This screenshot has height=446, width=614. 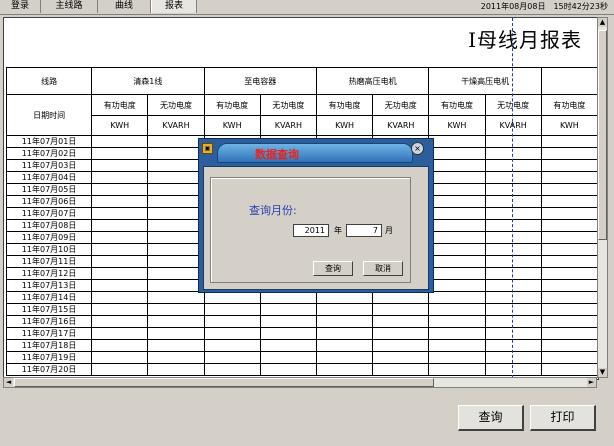 What do you see at coordinates (591, 382) in the screenshot?
I see `scroll-right-arrow-icon: ►` at bounding box center [591, 382].